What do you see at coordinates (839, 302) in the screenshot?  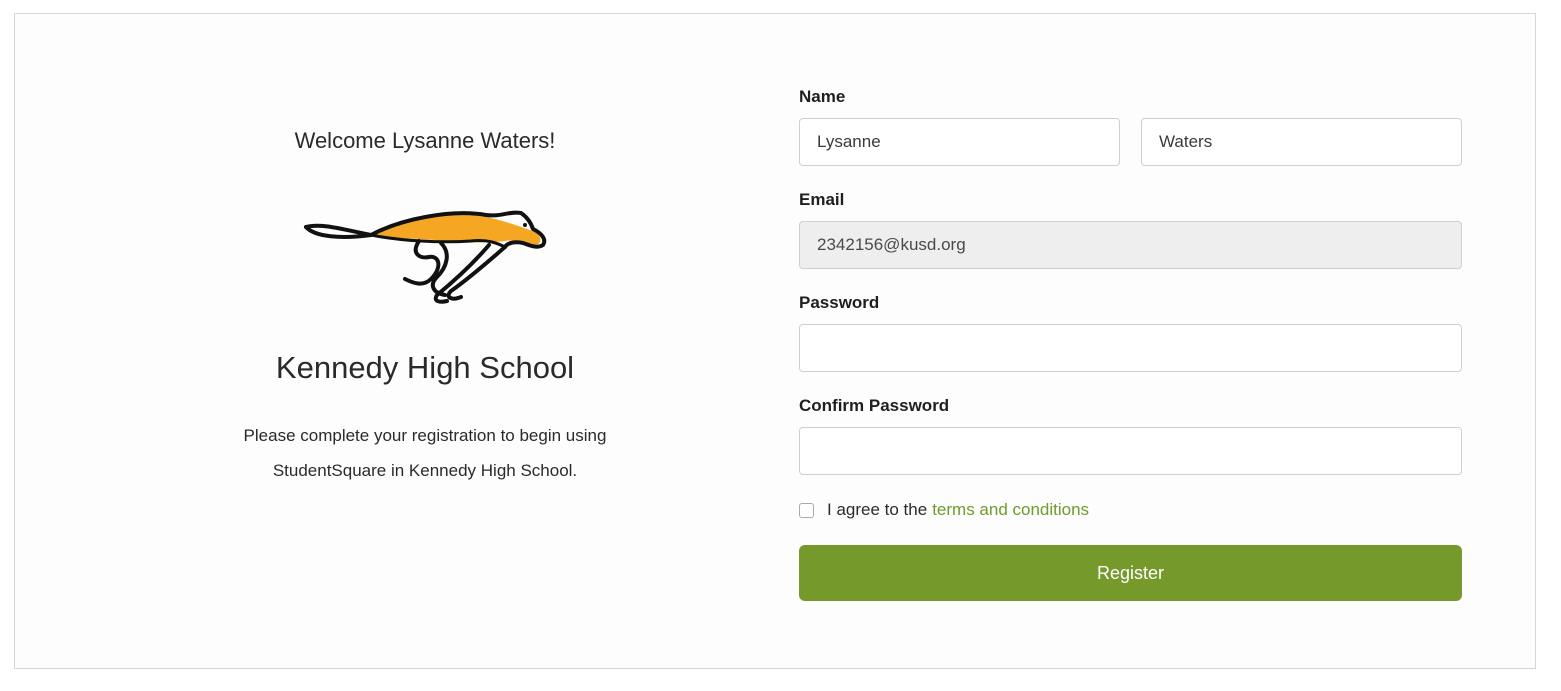 I see `password-label: Password` at bounding box center [839, 302].